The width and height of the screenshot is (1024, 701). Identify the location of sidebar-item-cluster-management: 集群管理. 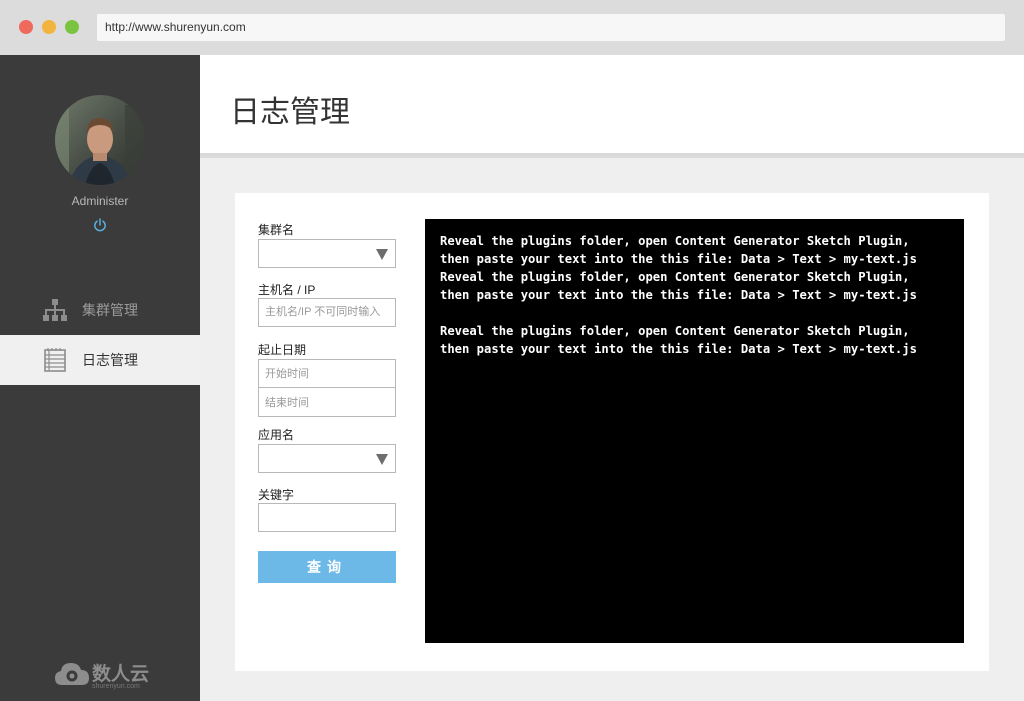
(100, 310).